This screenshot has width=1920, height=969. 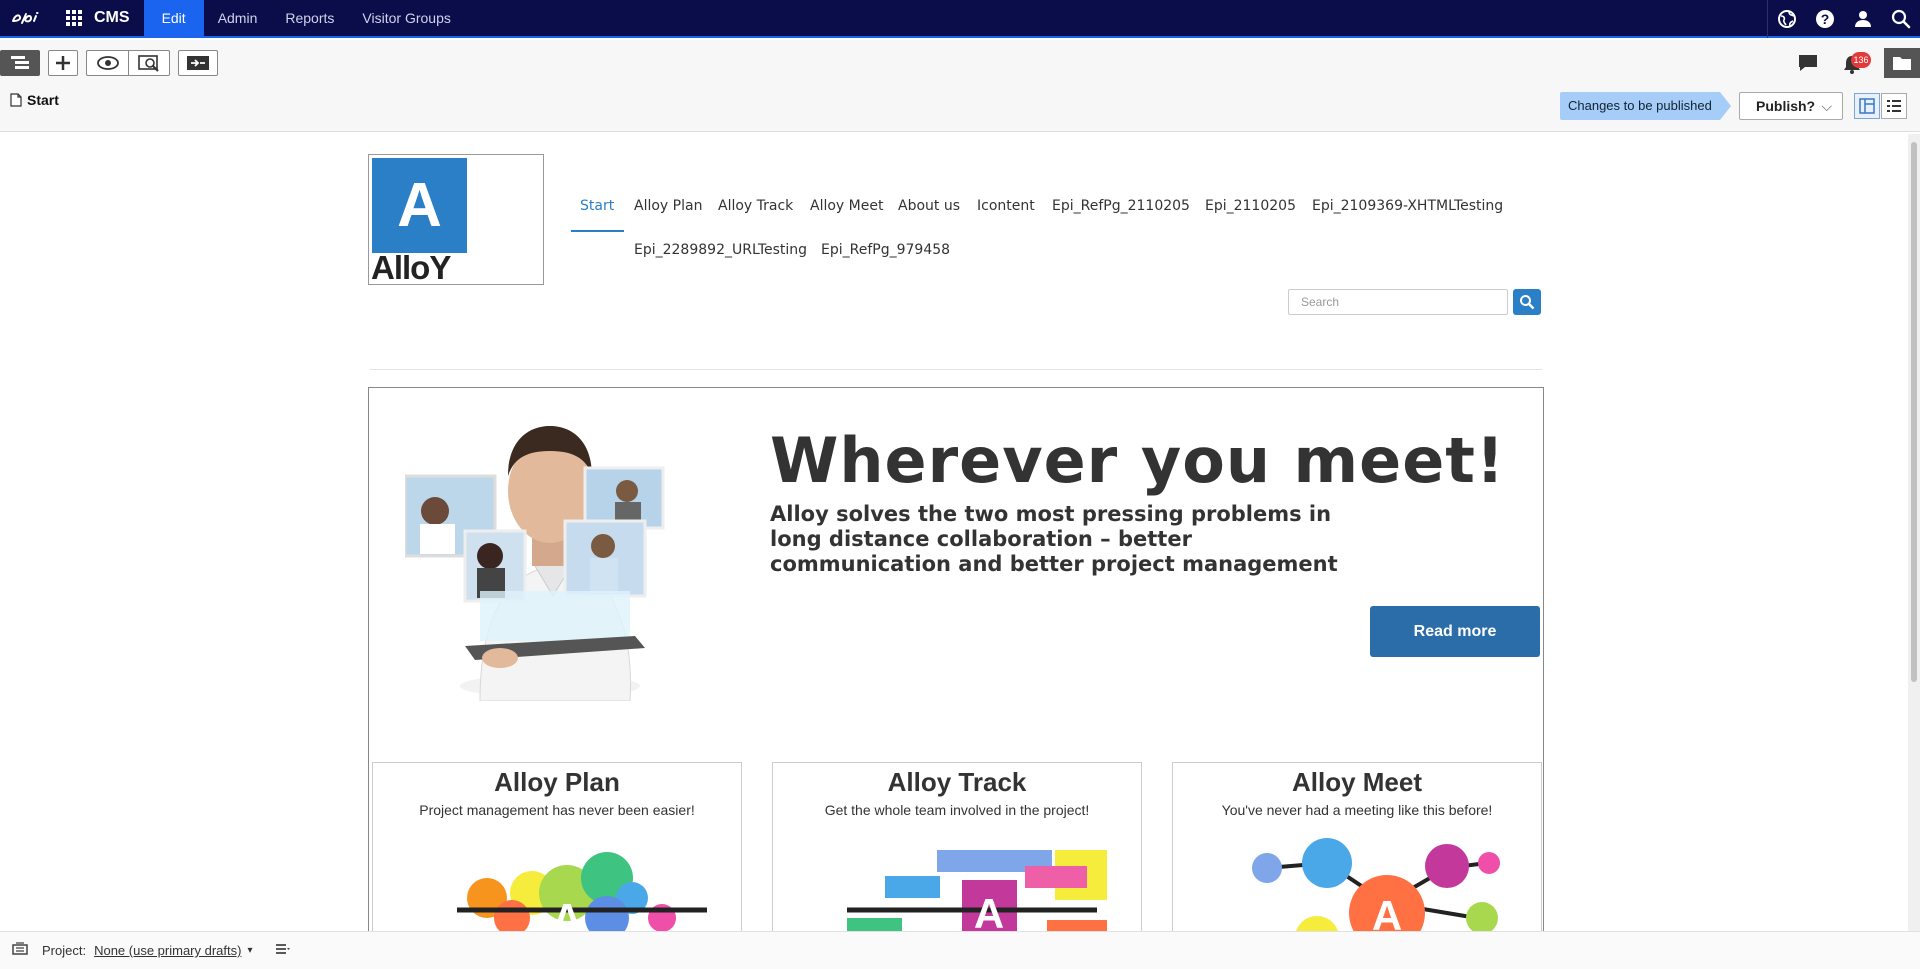 I want to click on page-tree-icon, so click(x=20, y=62).